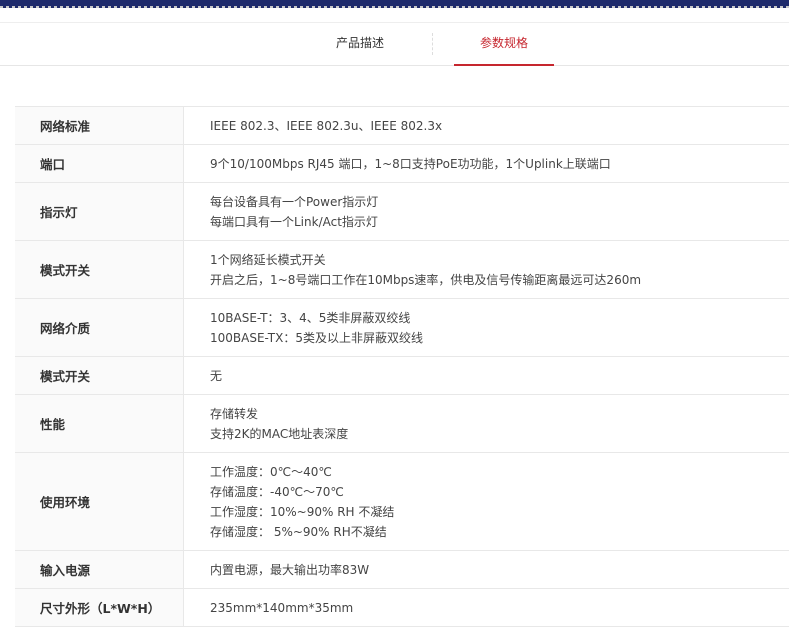 The height and width of the screenshot is (634, 789). I want to click on spec-value: IEEE 802.3、IEEE 802.3u、IEEE 802.3x, so click(486, 126).